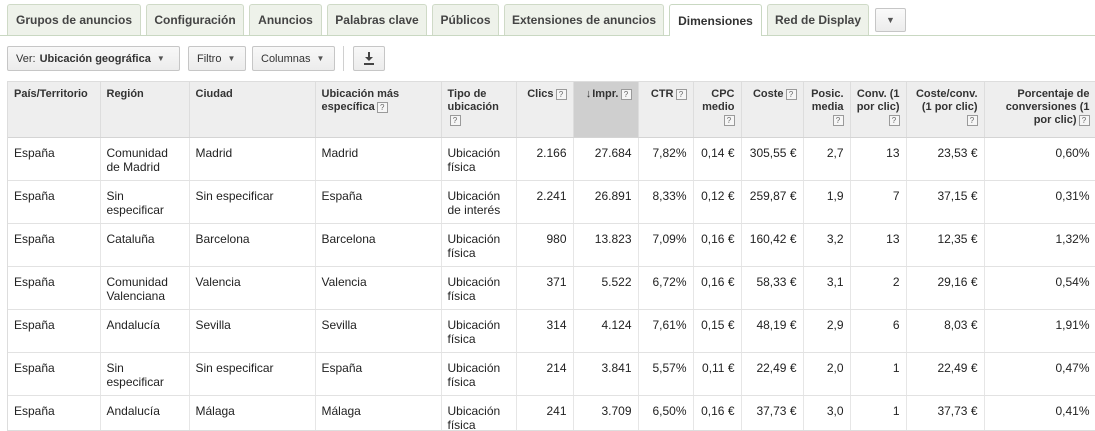  I want to click on cell-pos: 2,9, so click(827, 331).